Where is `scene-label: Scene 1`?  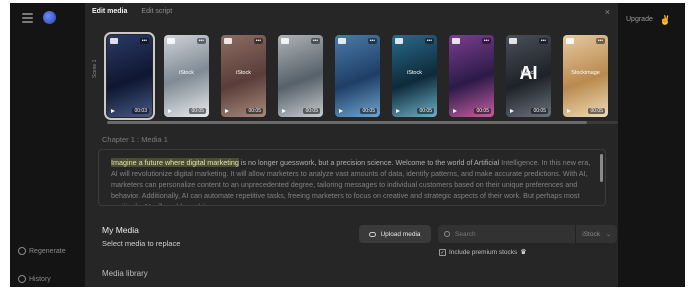 scene-label: Scene 1 is located at coordinates (95, 69).